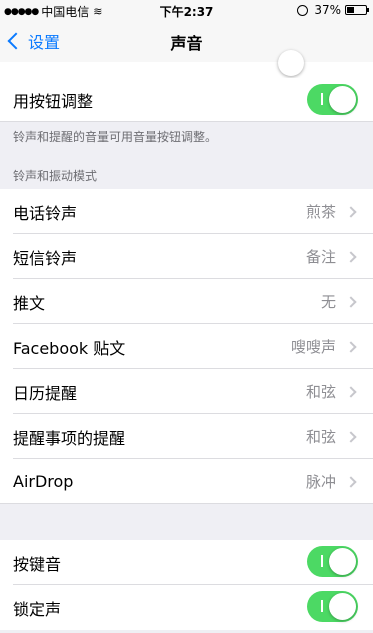 This screenshot has height=633, width=373. Describe the element at coordinates (69, 438) in the screenshot. I see `sound-setting-label: 提醒事项的提醒` at that location.